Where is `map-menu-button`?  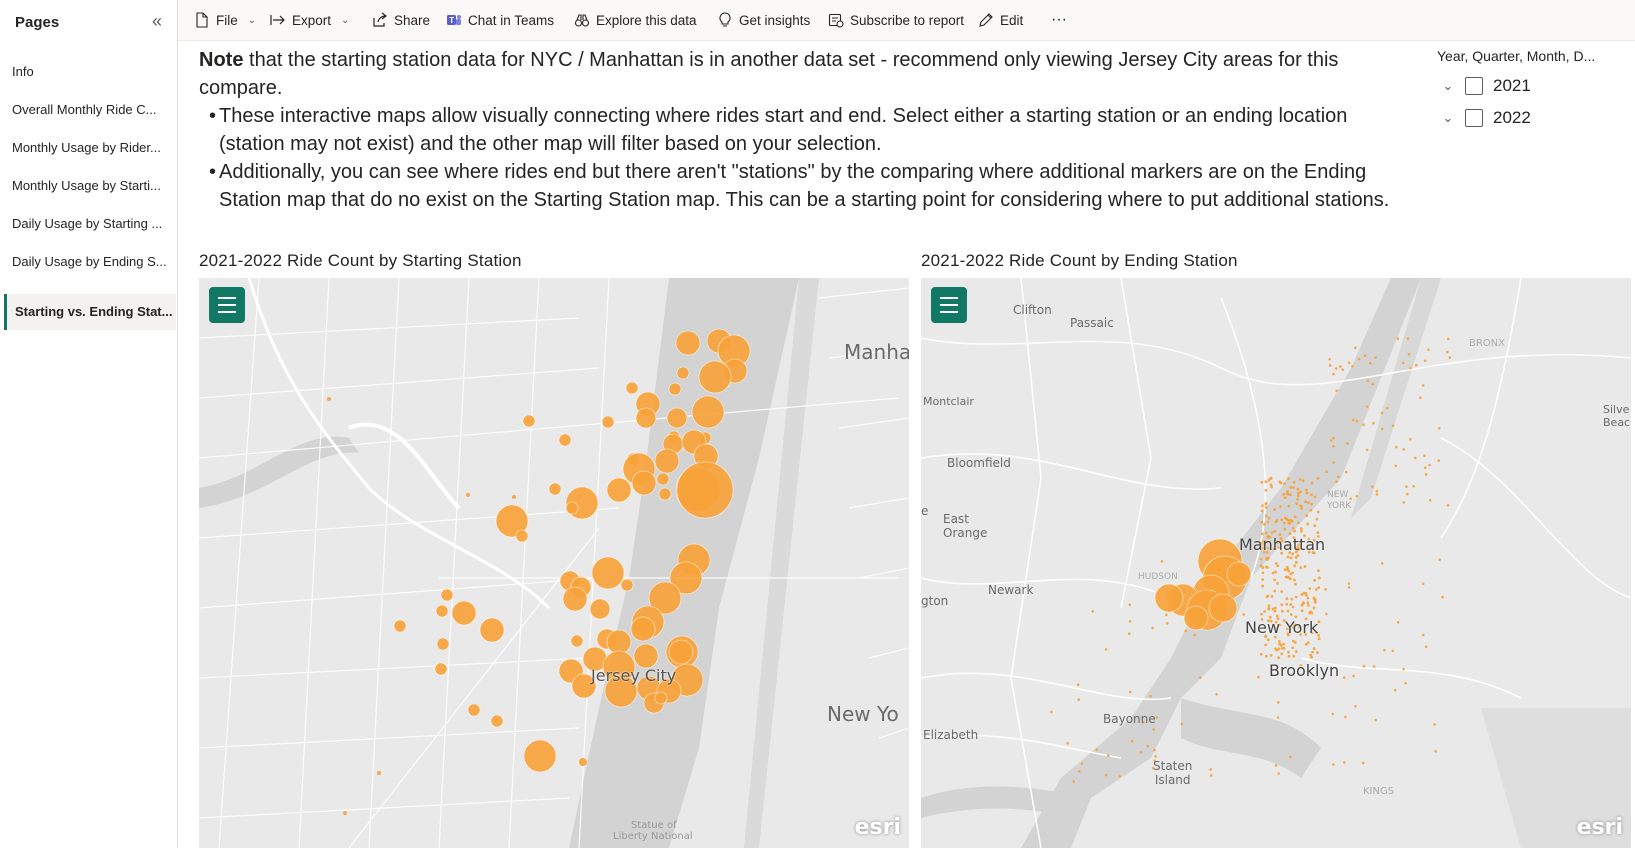 map-menu-button is located at coordinates (949, 305).